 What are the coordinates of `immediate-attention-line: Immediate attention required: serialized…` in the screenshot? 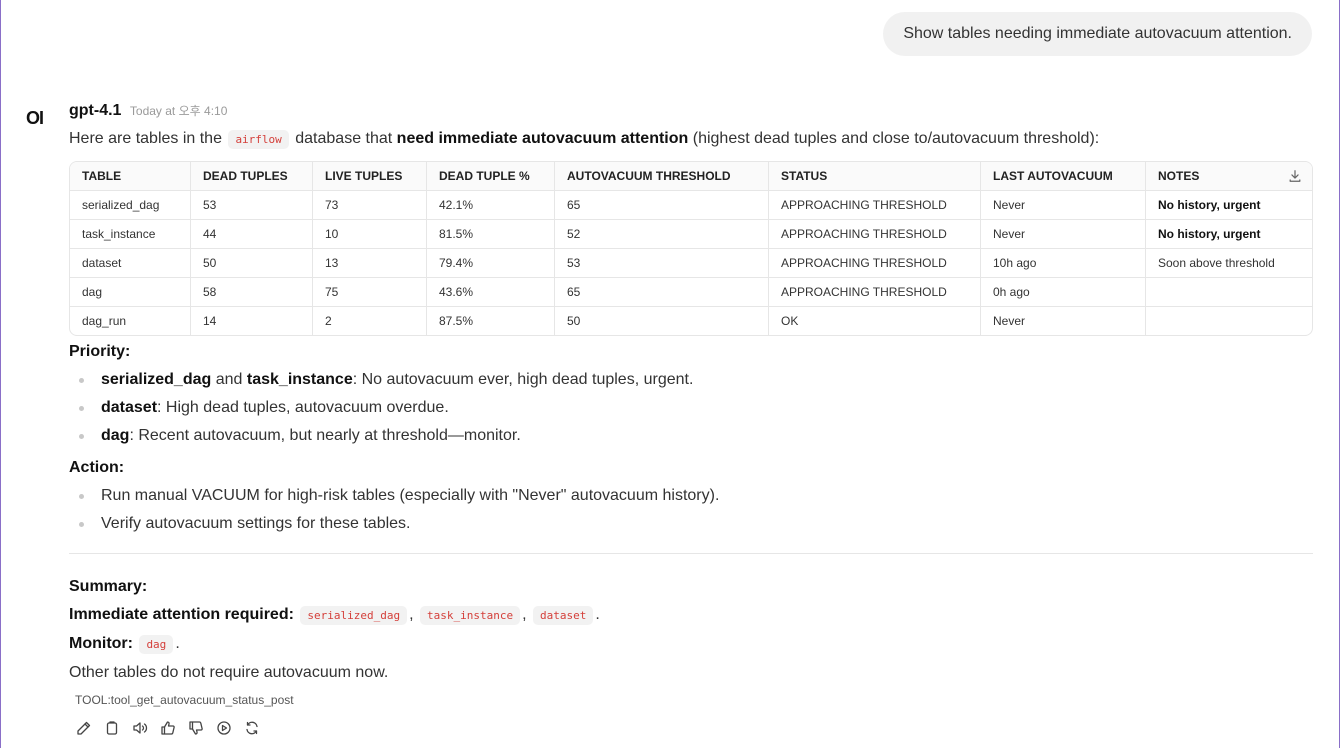 It's located at (334, 615).